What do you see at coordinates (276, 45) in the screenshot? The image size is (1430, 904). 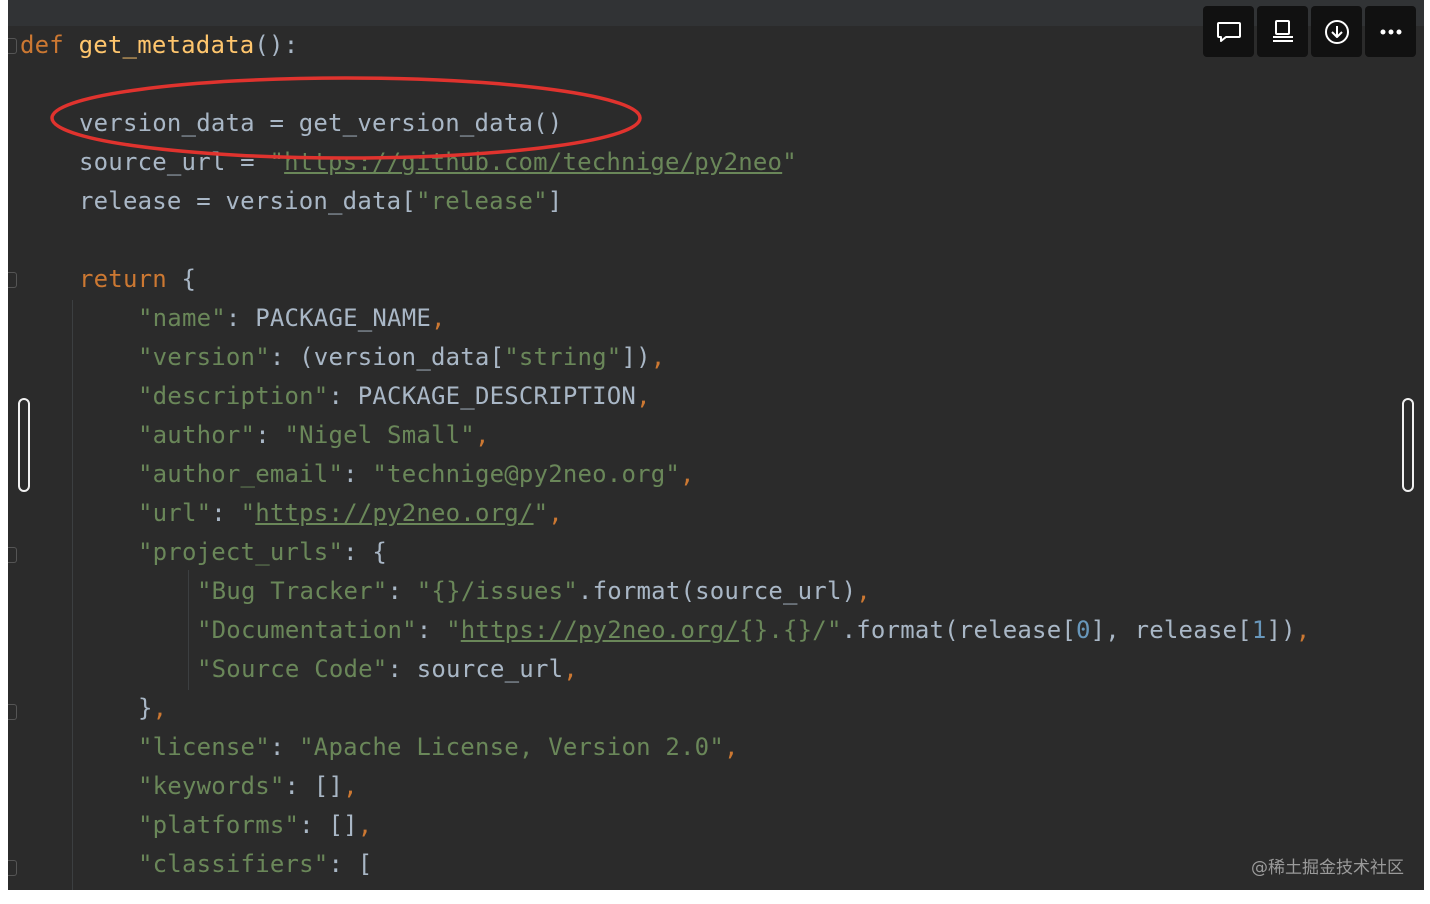 I see `function-signature: ():` at bounding box center [276, 45].